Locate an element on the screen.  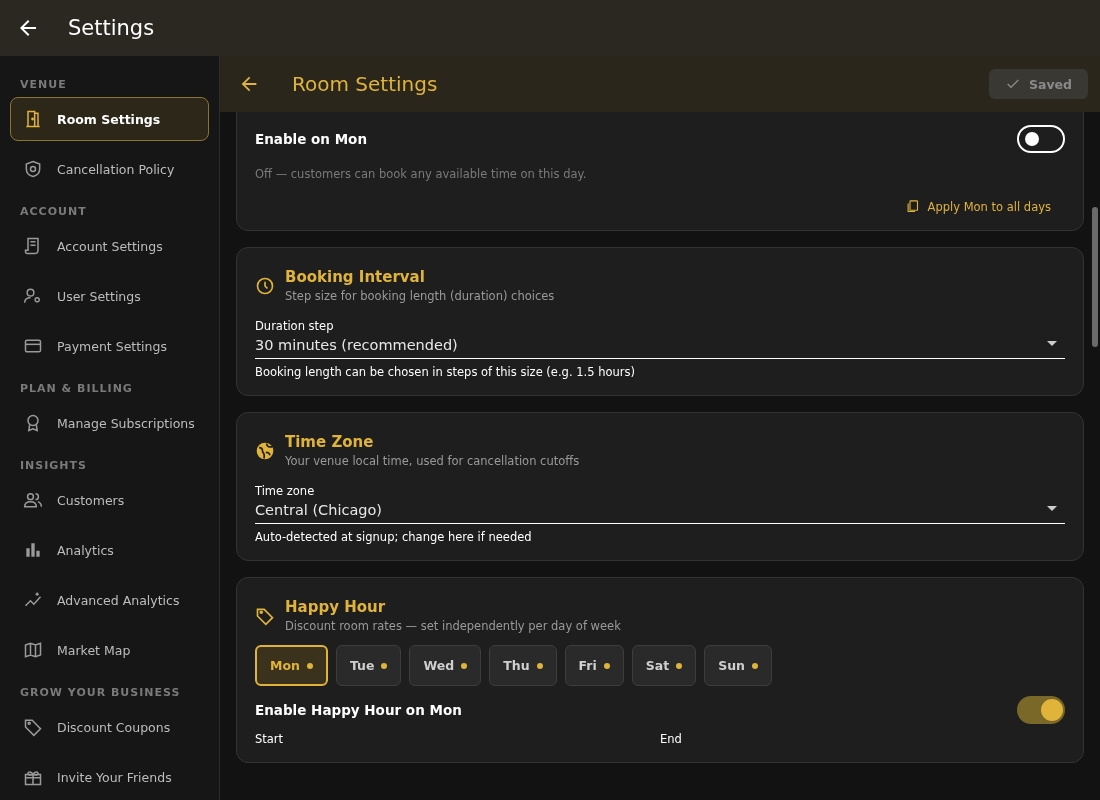
helper-text: Booking length can be chosen in steps of this size (e.g. 1.5 hours) is located at coordinates (445, 372).